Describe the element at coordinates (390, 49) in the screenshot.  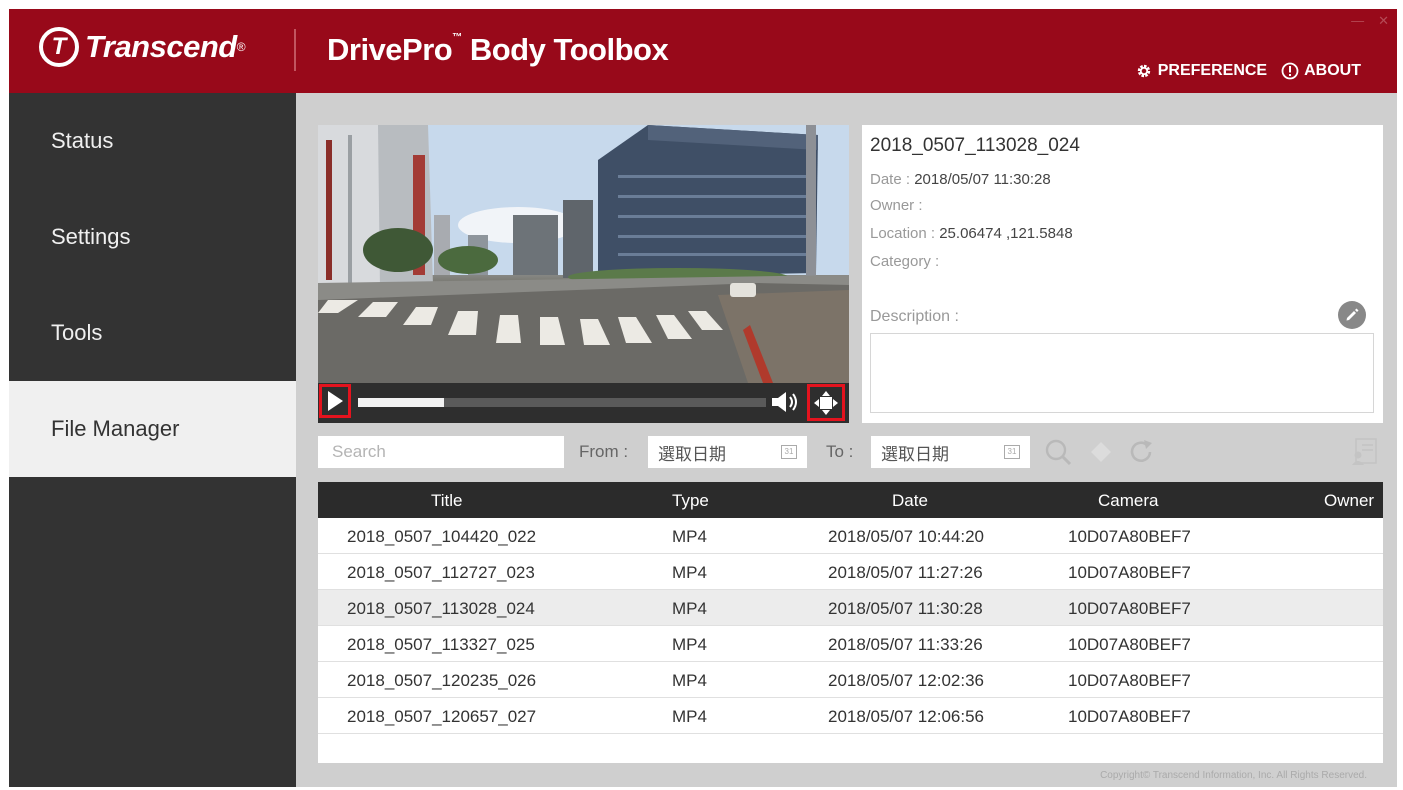
I see `app-title-name: DrivePro` at that location.